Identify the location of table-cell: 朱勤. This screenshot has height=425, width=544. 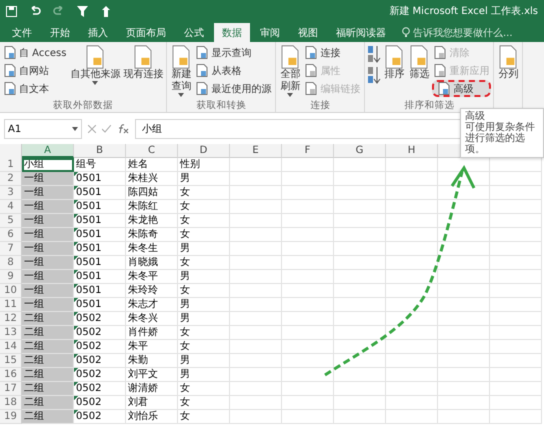
(152, 361).